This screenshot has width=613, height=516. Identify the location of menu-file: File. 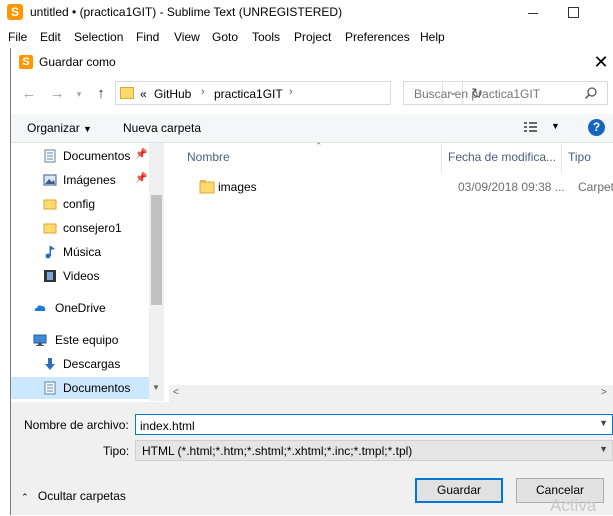
(17, 37).